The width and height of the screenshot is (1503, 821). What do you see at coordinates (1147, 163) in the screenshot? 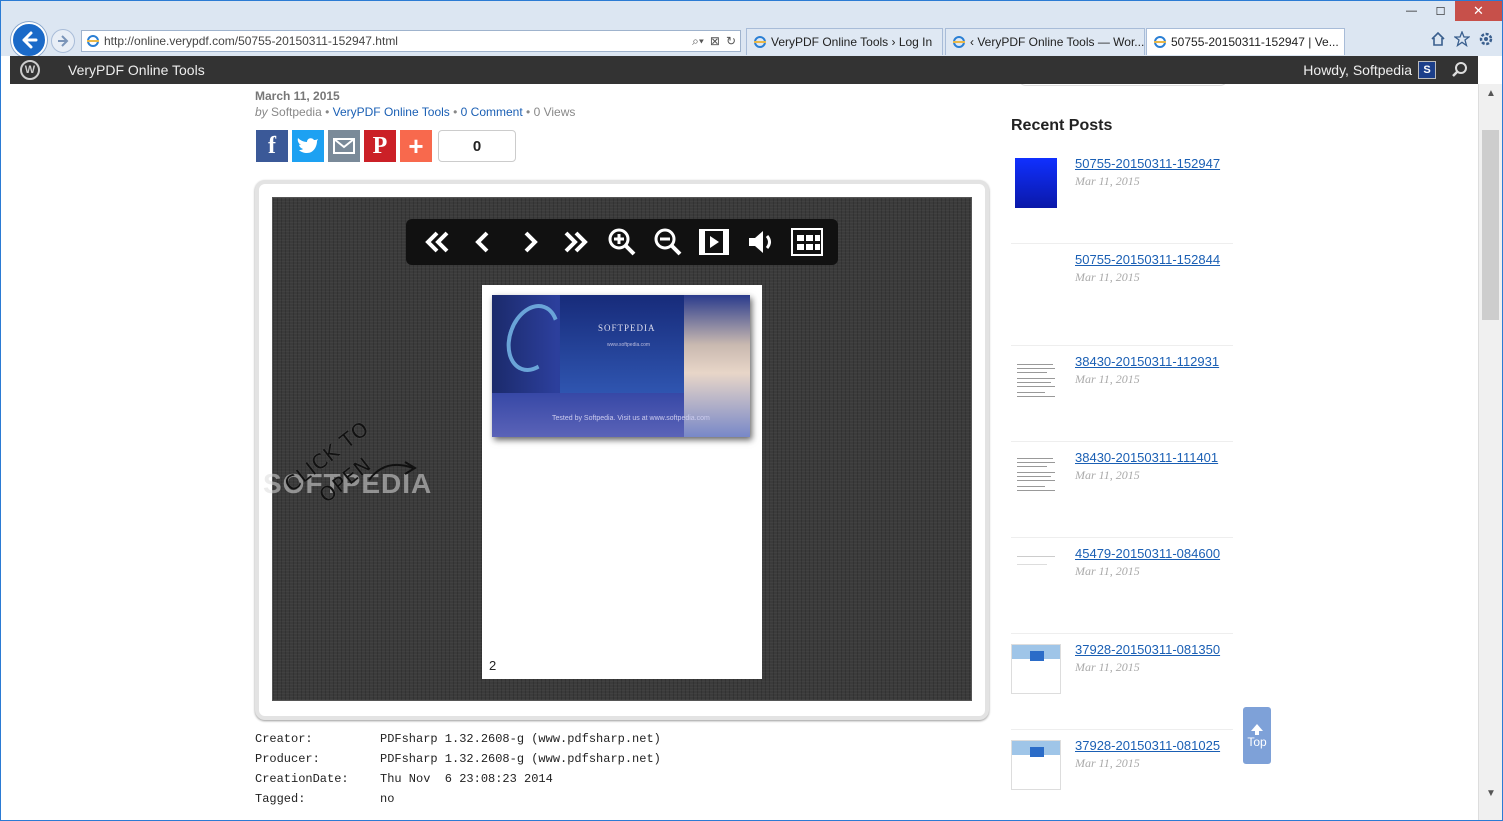
I see `post-link: 50755-20150311-152947` at bounding box center [1147, 163].